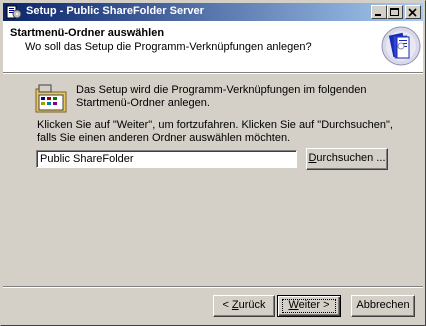  Describe the element at coordinates (213, 12) in the screenshot. I see `title-bar: Setup - Public ShareFolder Server` at that location.